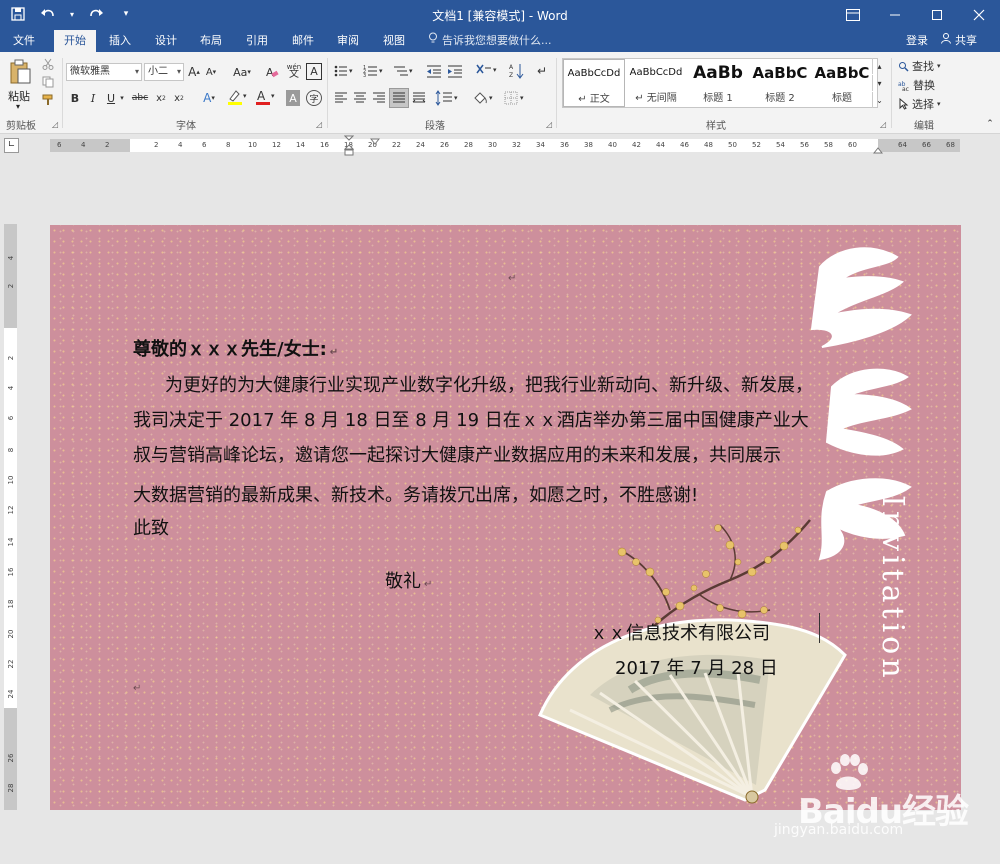  I want to click on numbering-icon: 1 2 3 ▾, so click(374, 71).